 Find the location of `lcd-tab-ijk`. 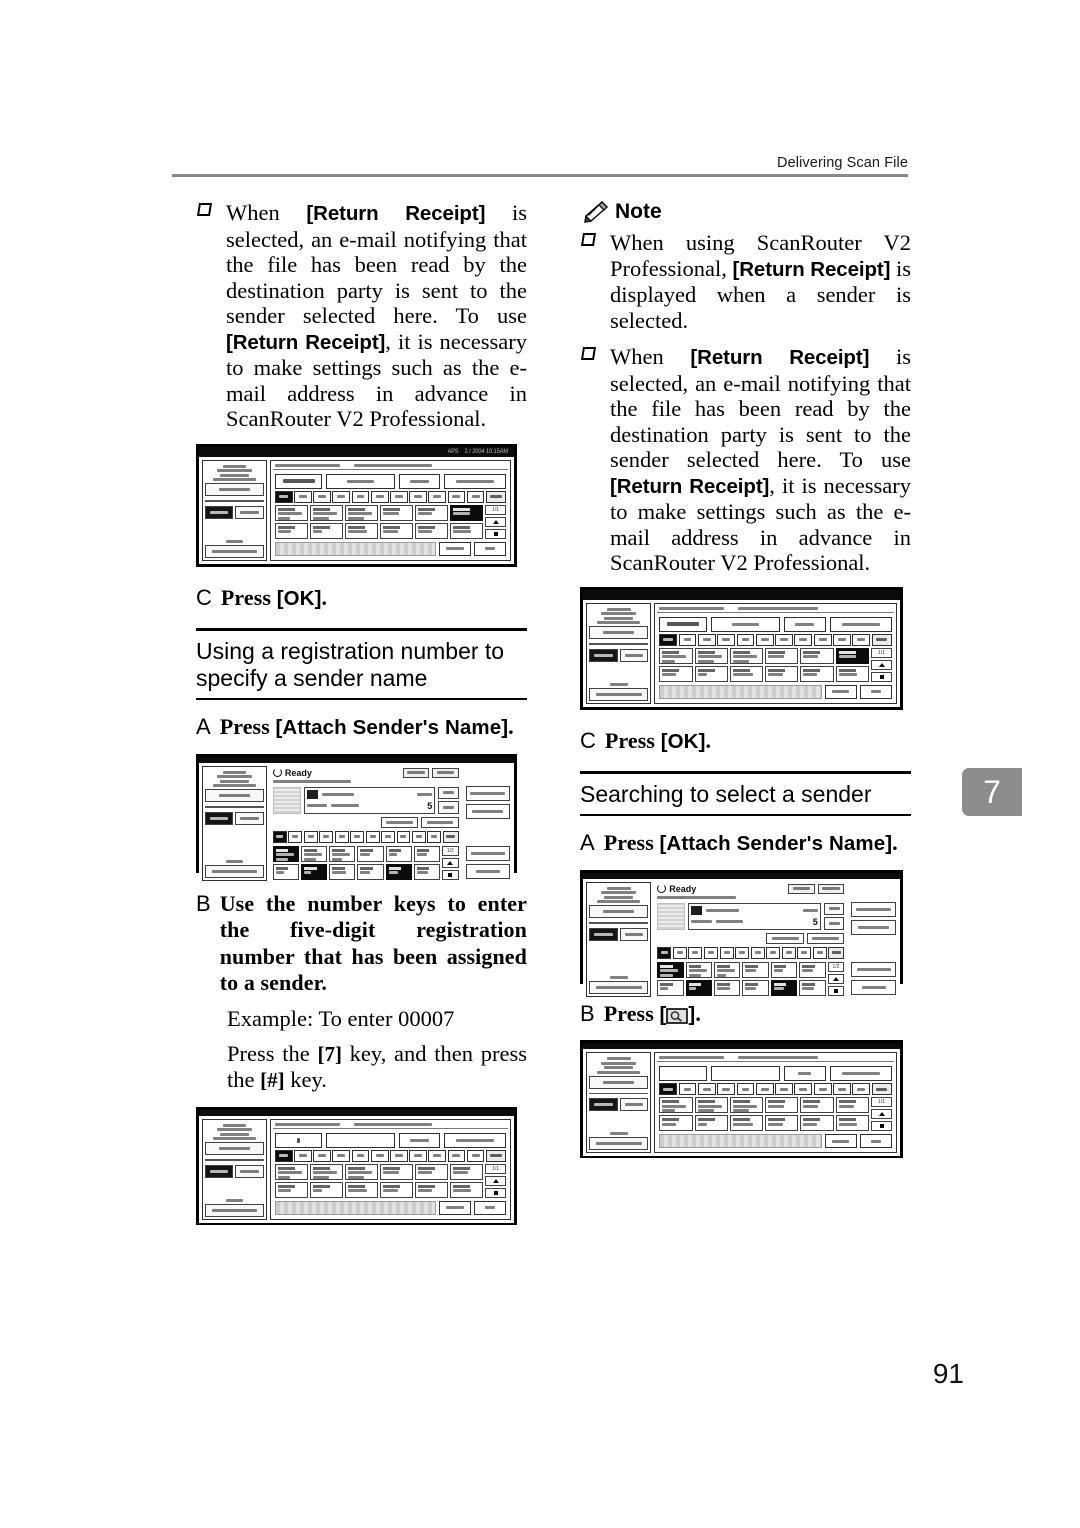

lcd-tab-ijk is located at coordinates (379, 496).